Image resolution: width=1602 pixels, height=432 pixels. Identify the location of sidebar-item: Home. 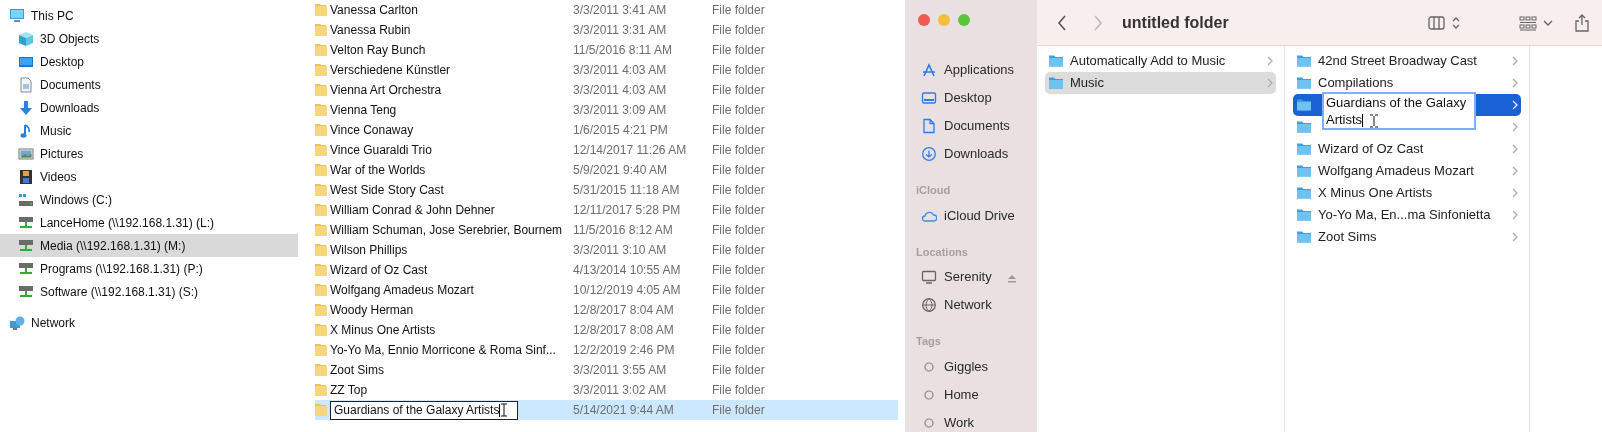
(971, 394).